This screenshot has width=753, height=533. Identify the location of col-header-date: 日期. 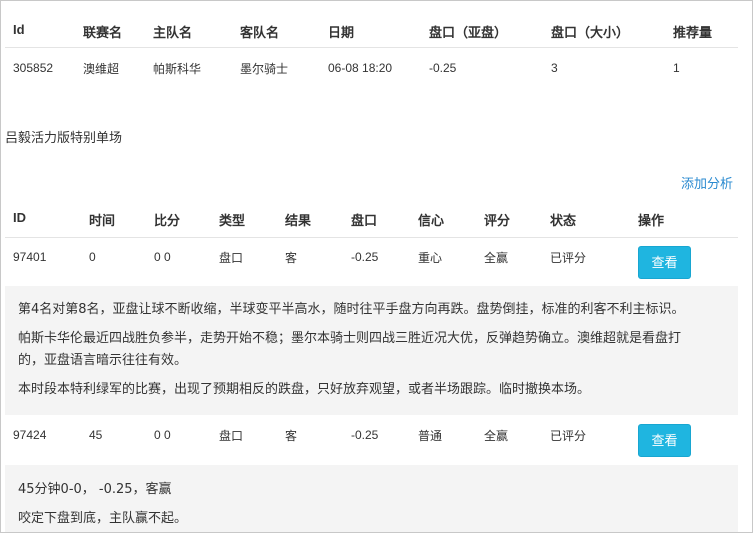
(341, 33).